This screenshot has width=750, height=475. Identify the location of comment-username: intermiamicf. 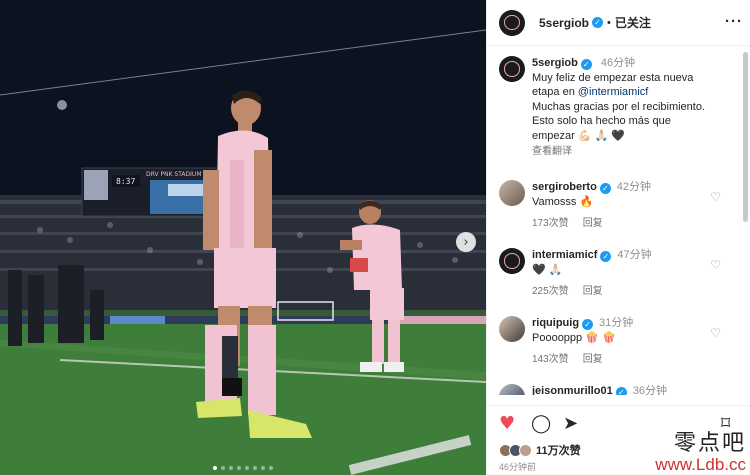
(564, 255).